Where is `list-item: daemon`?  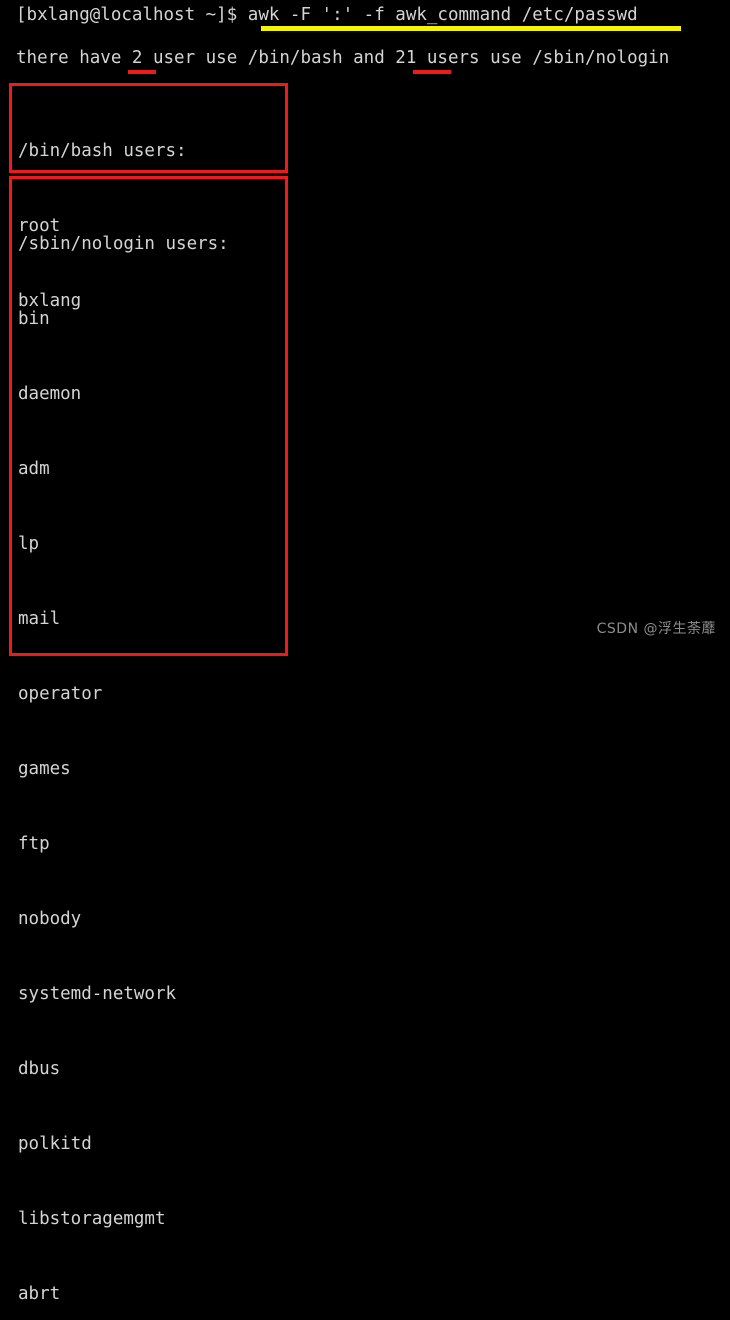 list-item: daemon is located at coordinates (50, 394).